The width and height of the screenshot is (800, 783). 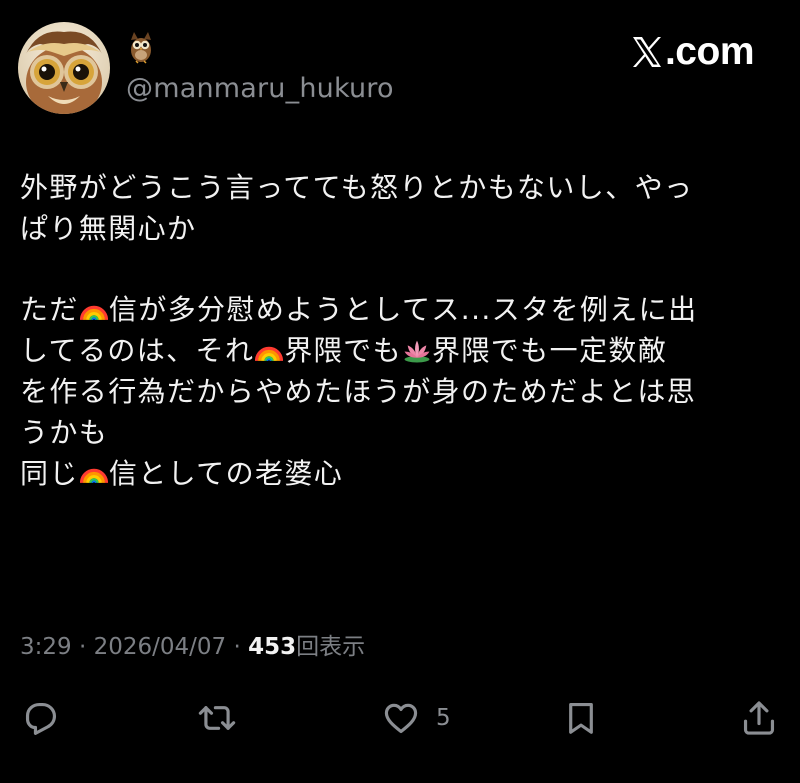 I want to click on post-text-segment: 信が多分慰めようとしてス...スタを例えに出, so click(x=403, y=310).